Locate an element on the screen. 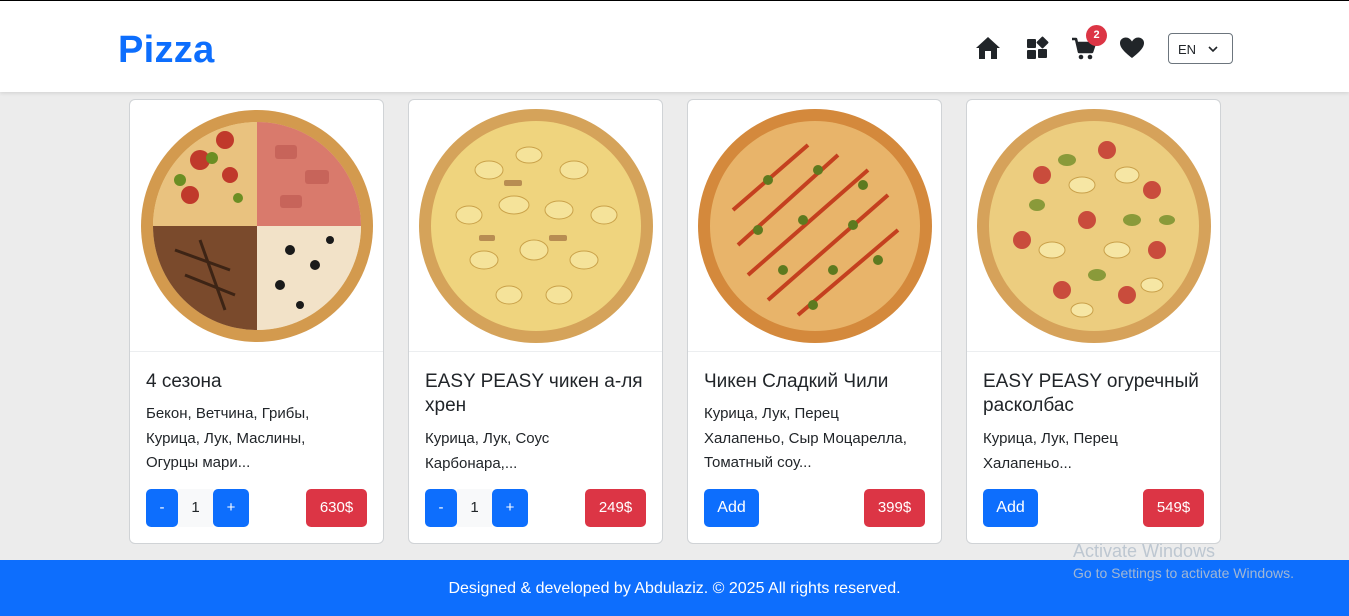 The height and width of the screenshot is (616, 1349). home-icon is located at coordinates (988, 48).